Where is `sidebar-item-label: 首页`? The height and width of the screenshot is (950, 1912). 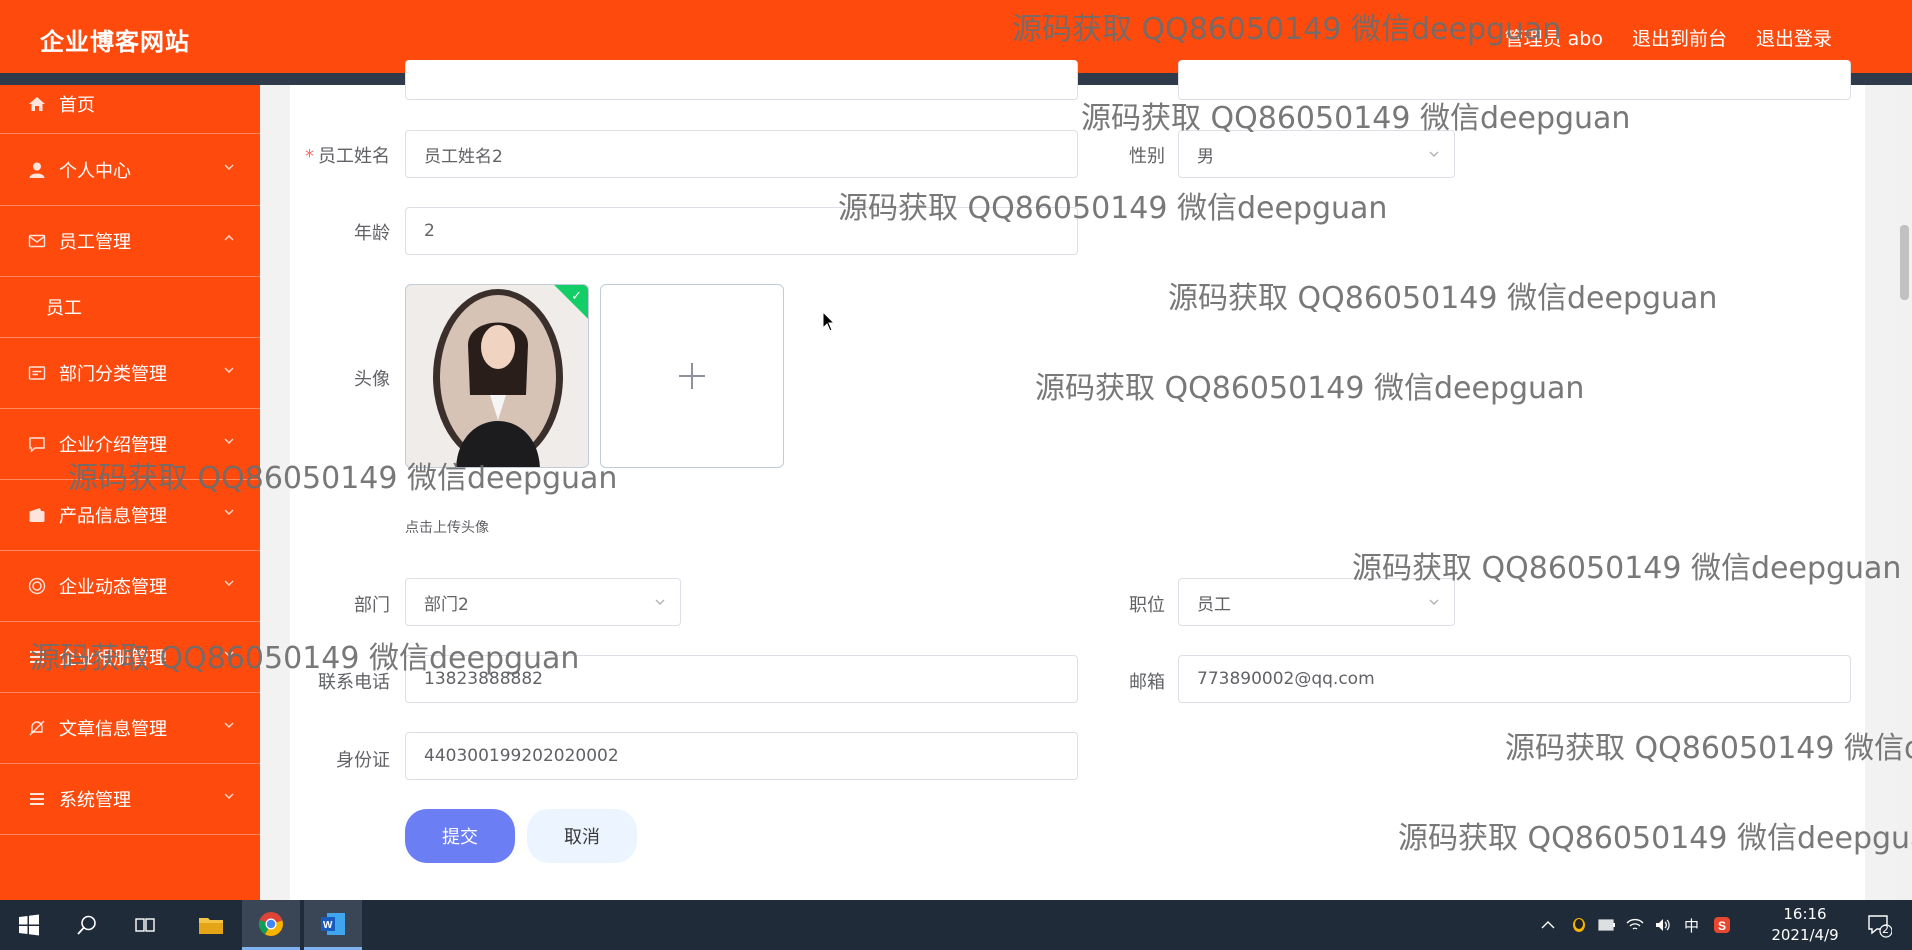 sidebar-item-label: 首页 is located at coordinates (77, 105).